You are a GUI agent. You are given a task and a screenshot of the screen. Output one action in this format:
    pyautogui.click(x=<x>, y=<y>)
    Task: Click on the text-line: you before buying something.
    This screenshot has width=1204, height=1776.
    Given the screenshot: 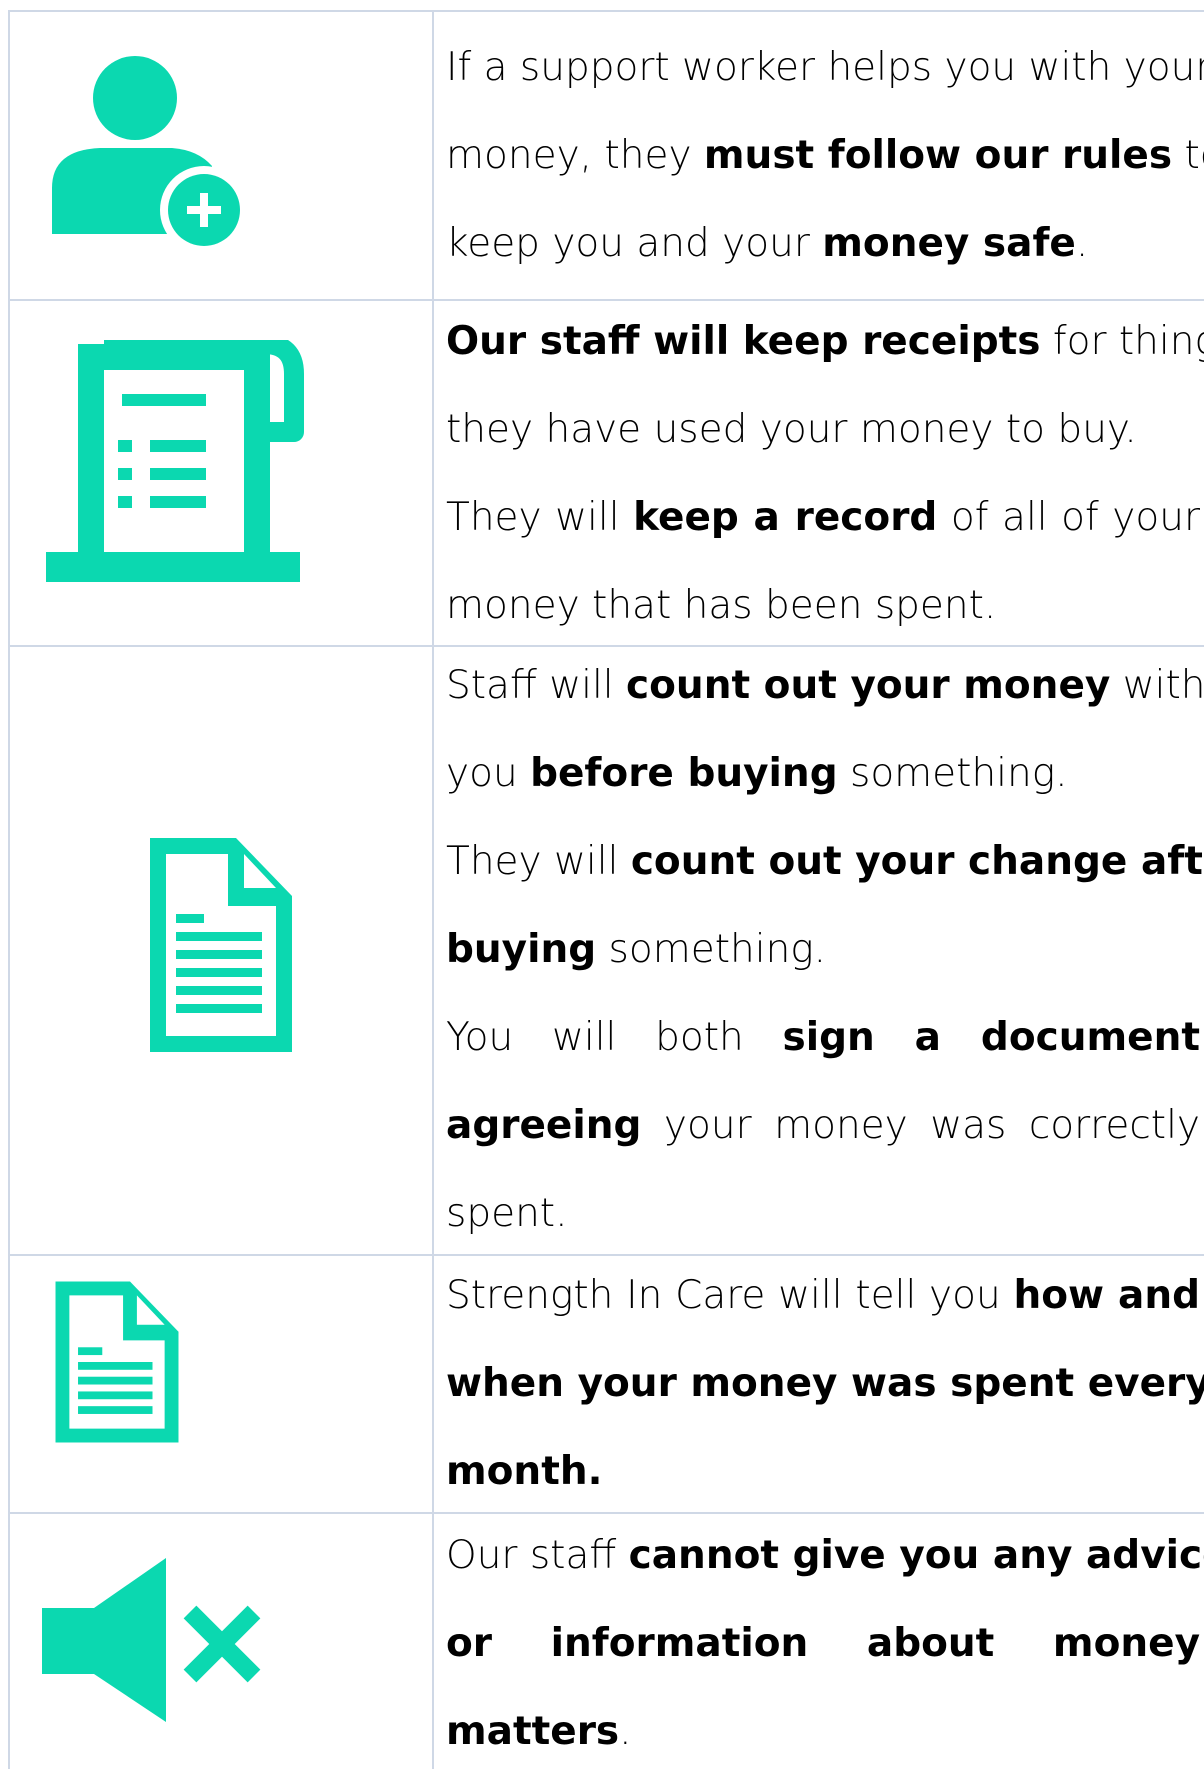 What is the action you would take?
    pyautogui.click(x=823, y=774)
    